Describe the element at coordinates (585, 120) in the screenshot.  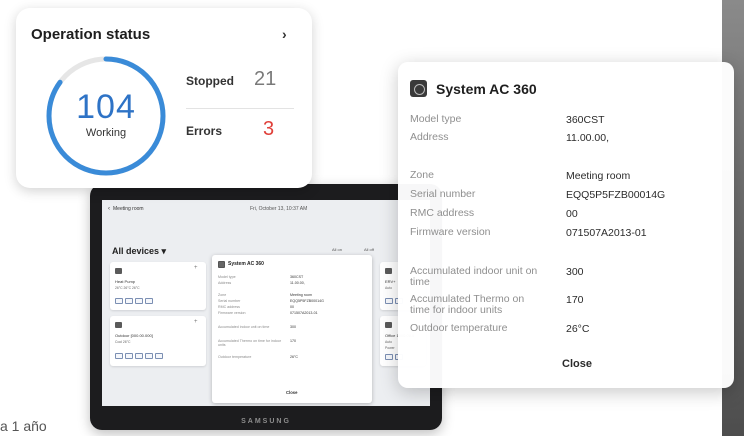
I see `model-type-value: 360CST` at that location.